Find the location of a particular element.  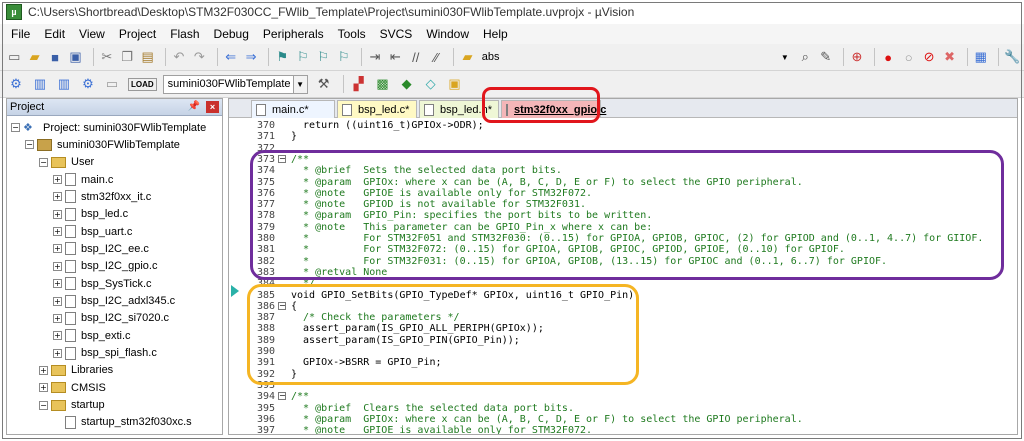

tree-item: − sumini030FWlibTemplate is located at coordinates (102, 144).